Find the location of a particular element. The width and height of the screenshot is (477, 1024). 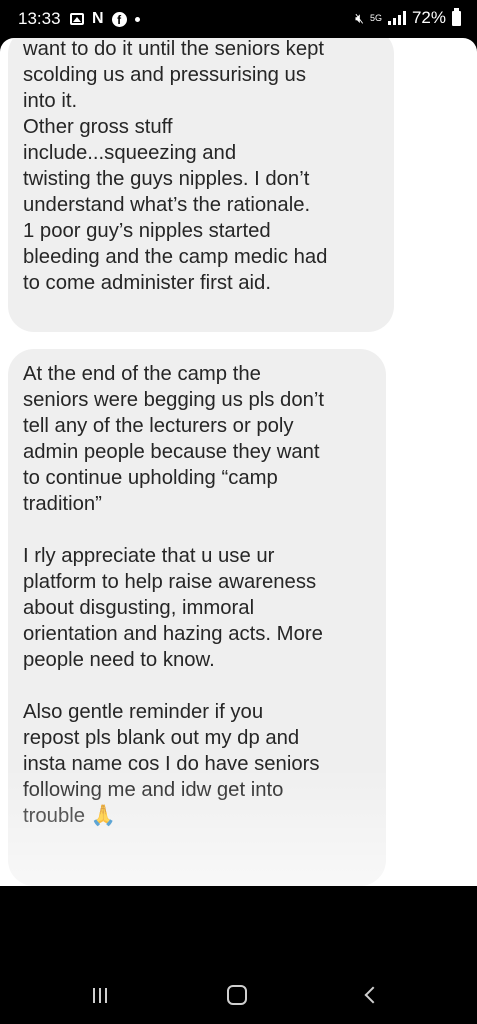

message-line: Other gross stuff is located at coordinates (98, 127).